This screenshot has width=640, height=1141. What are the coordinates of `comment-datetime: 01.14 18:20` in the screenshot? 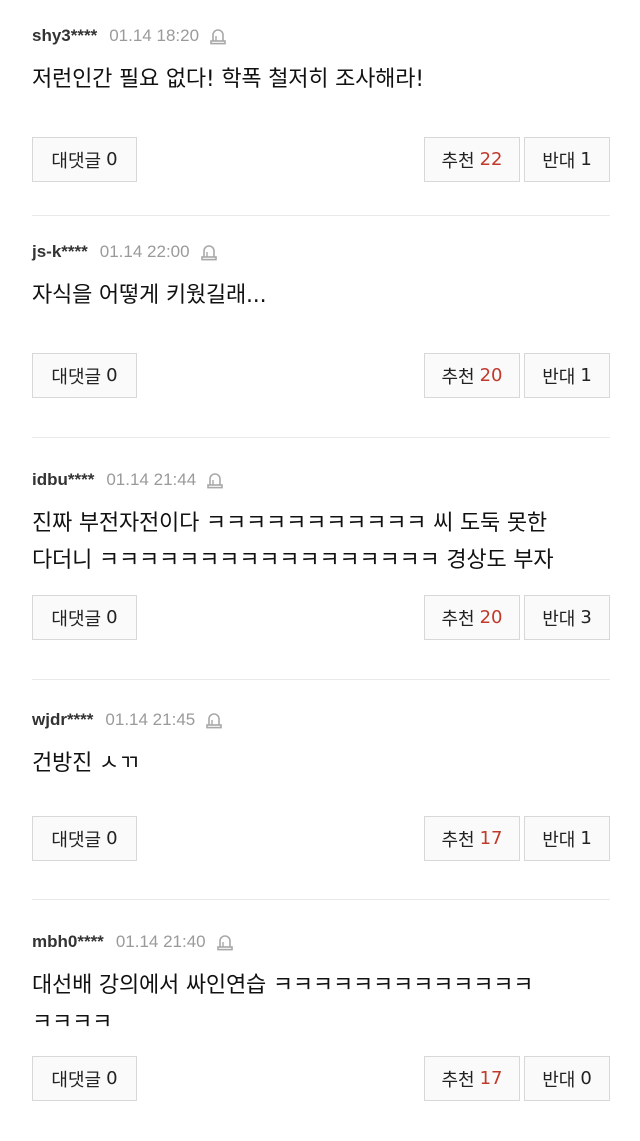 It's located at (154, 35).